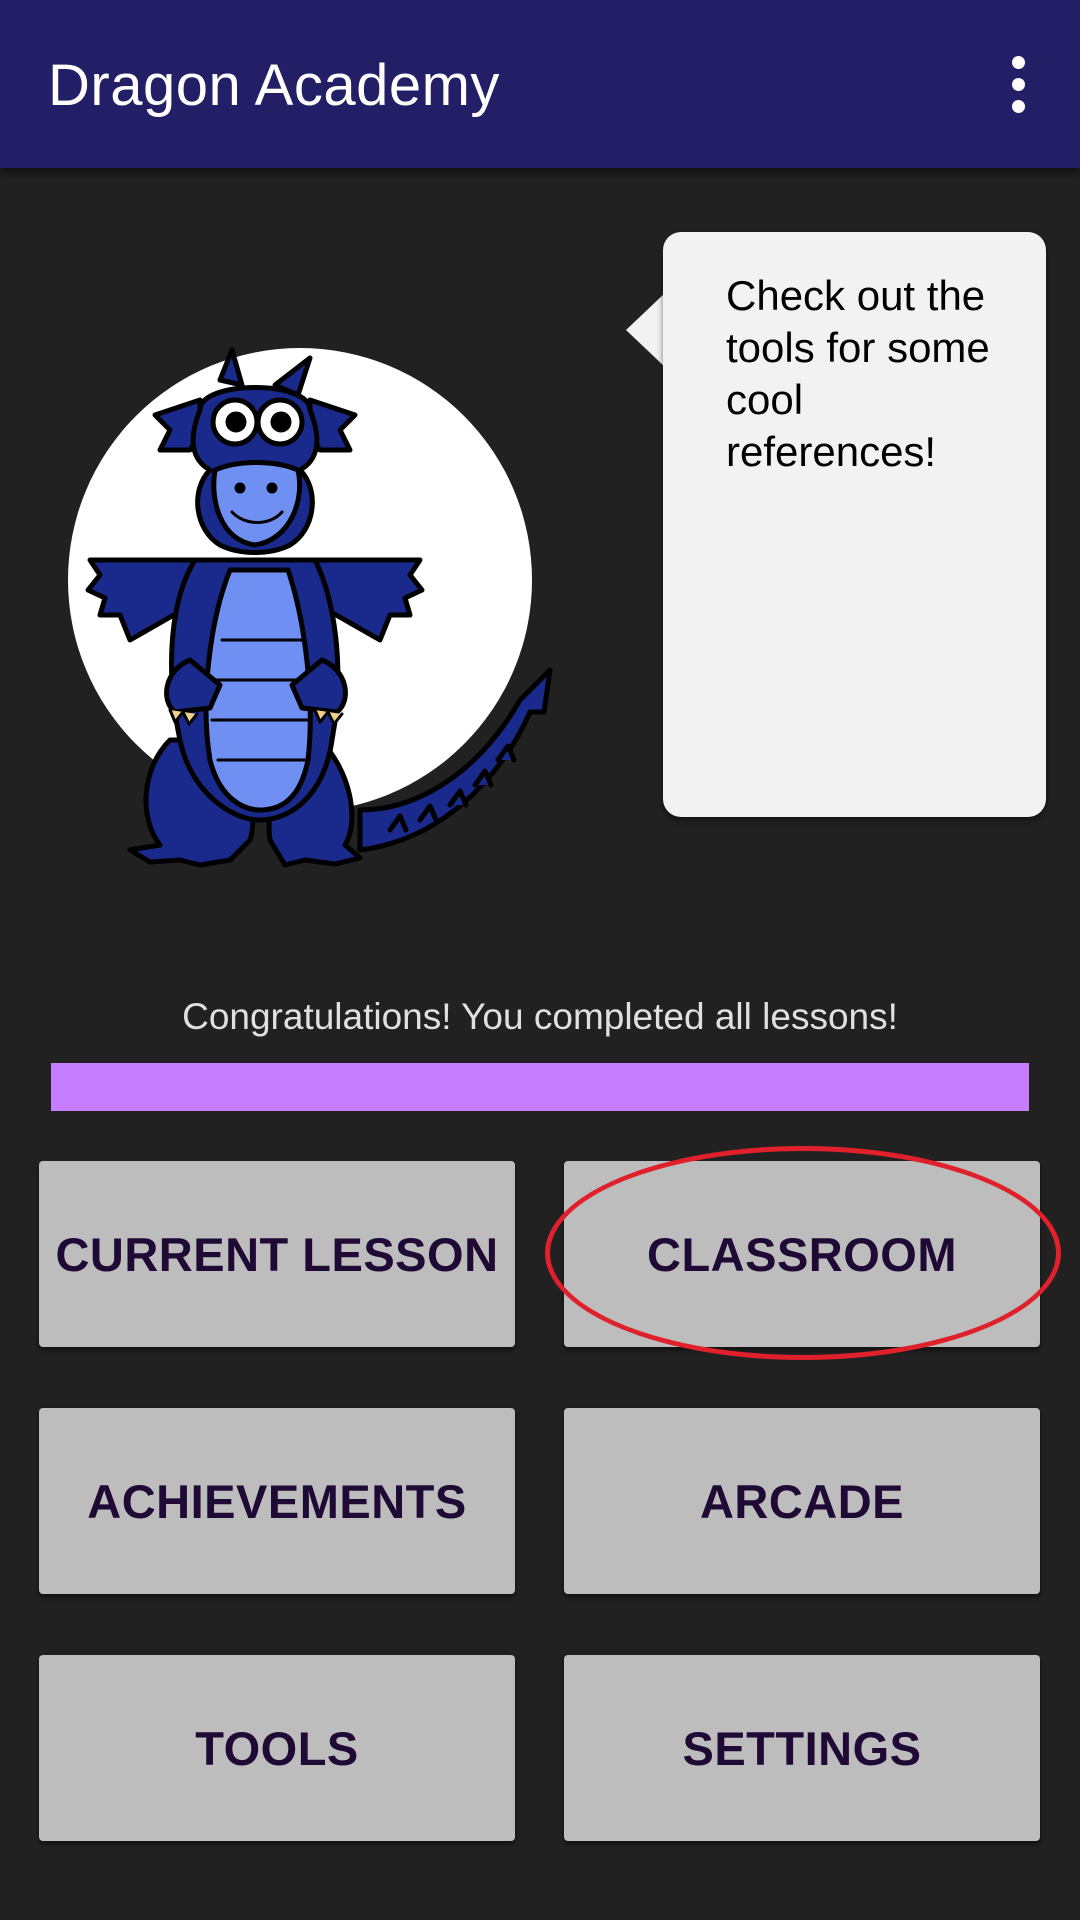  What do you see at coordinates (310, 610) in the screenshot?
I see `dragon-mascot-image` at bounding box center [310, 610].